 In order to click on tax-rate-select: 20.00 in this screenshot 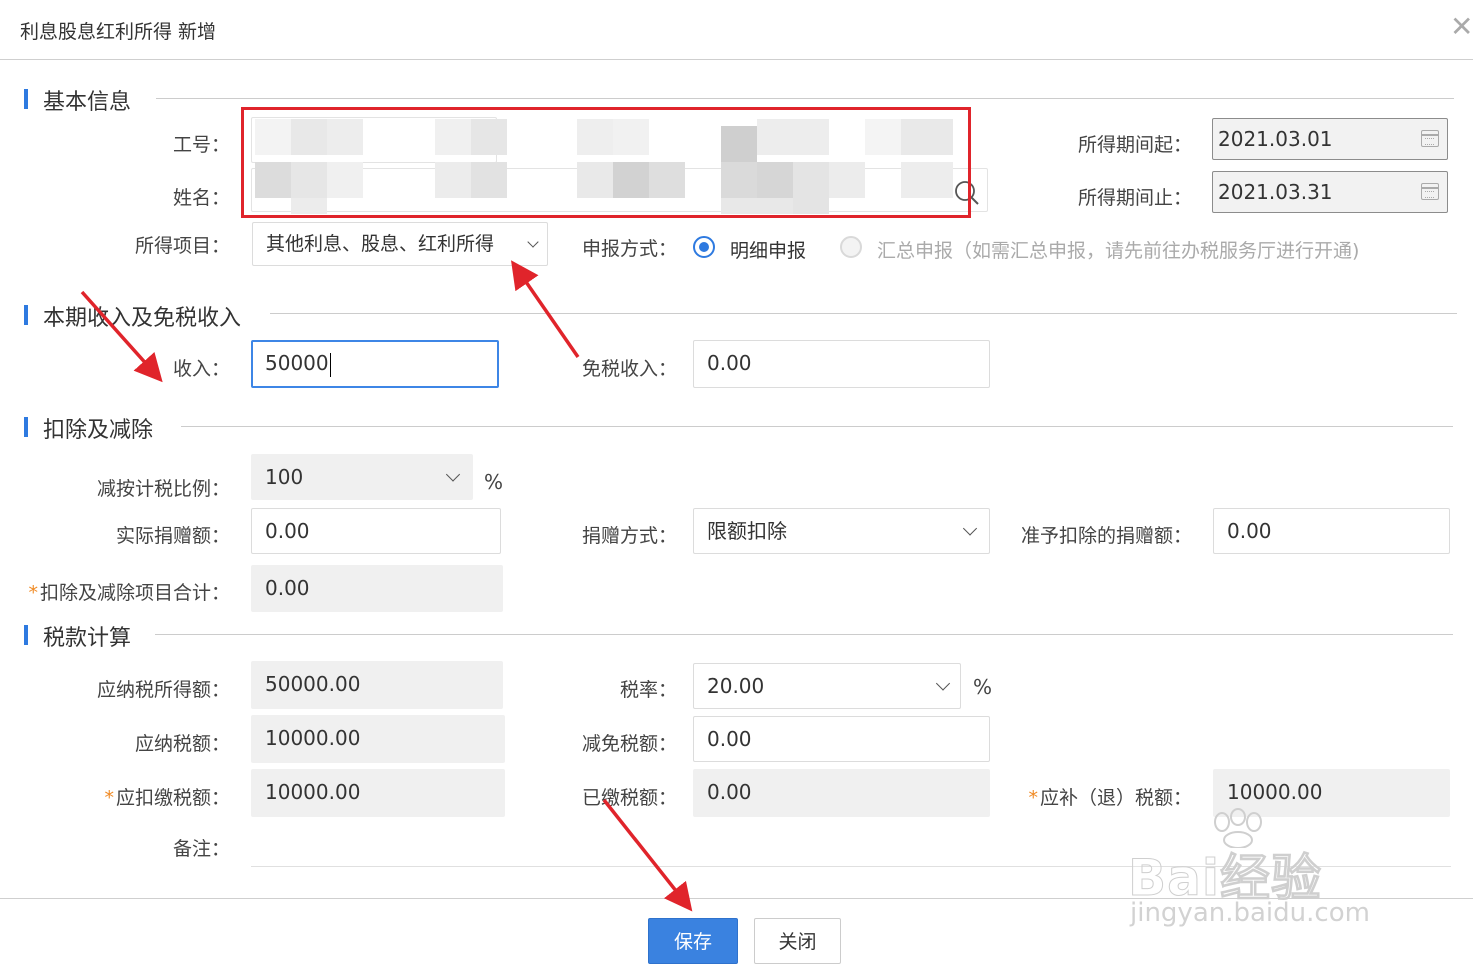, I will do `click(827, 686)`.